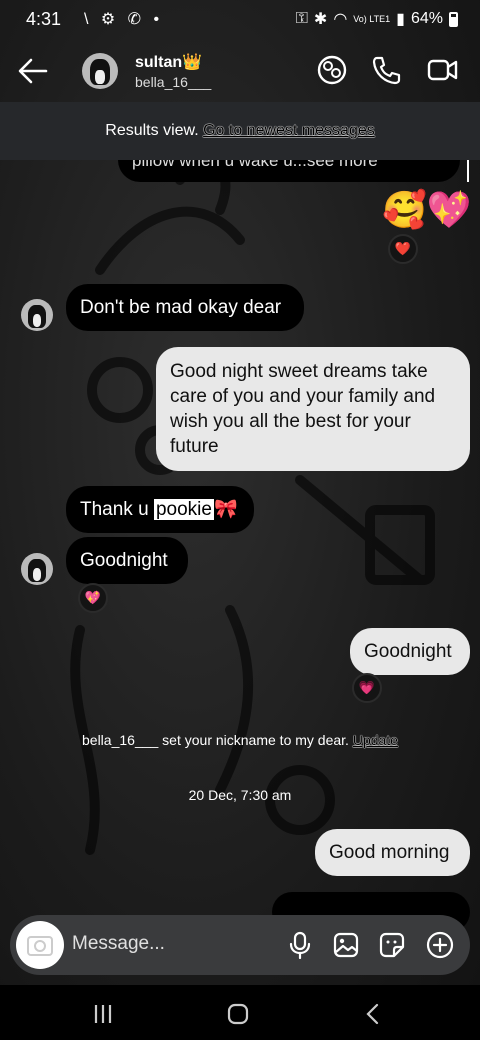  Describe the element at coordinates (44, 19) in the screenshot. I see `status-time: 4:31` at that location.